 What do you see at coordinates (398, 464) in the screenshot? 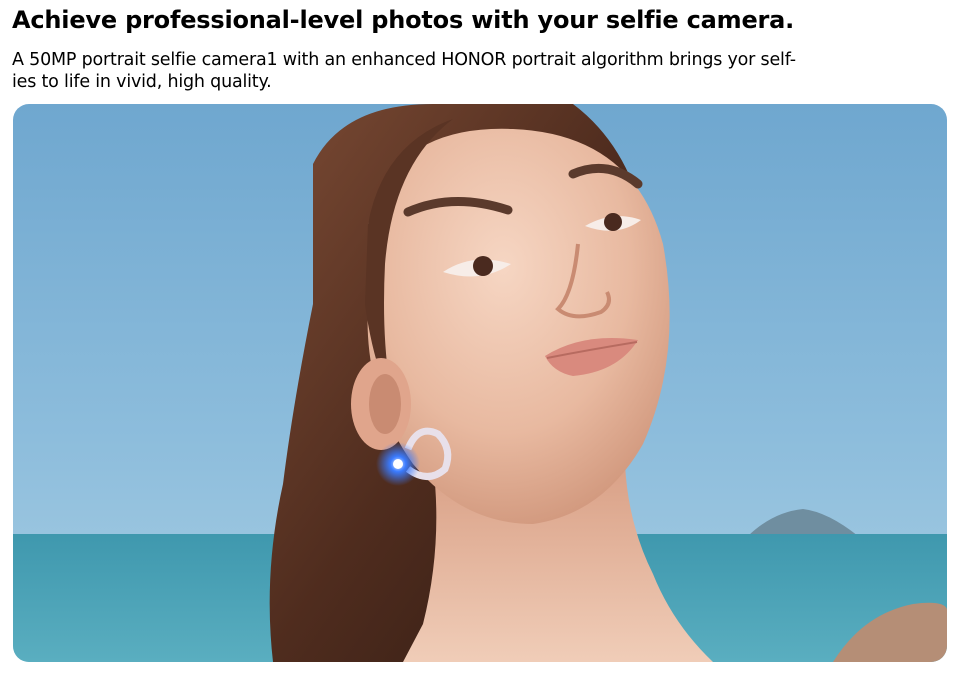
I see `earring-gem` at bounding box center [398, 464].